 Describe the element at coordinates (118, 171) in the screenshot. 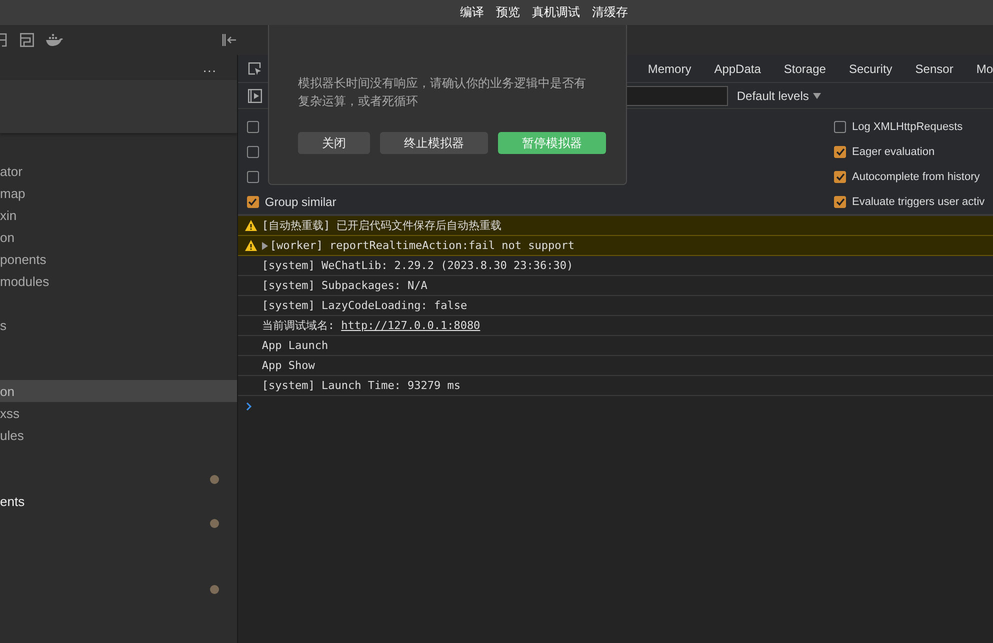

I see `file-row: ator` at that location.